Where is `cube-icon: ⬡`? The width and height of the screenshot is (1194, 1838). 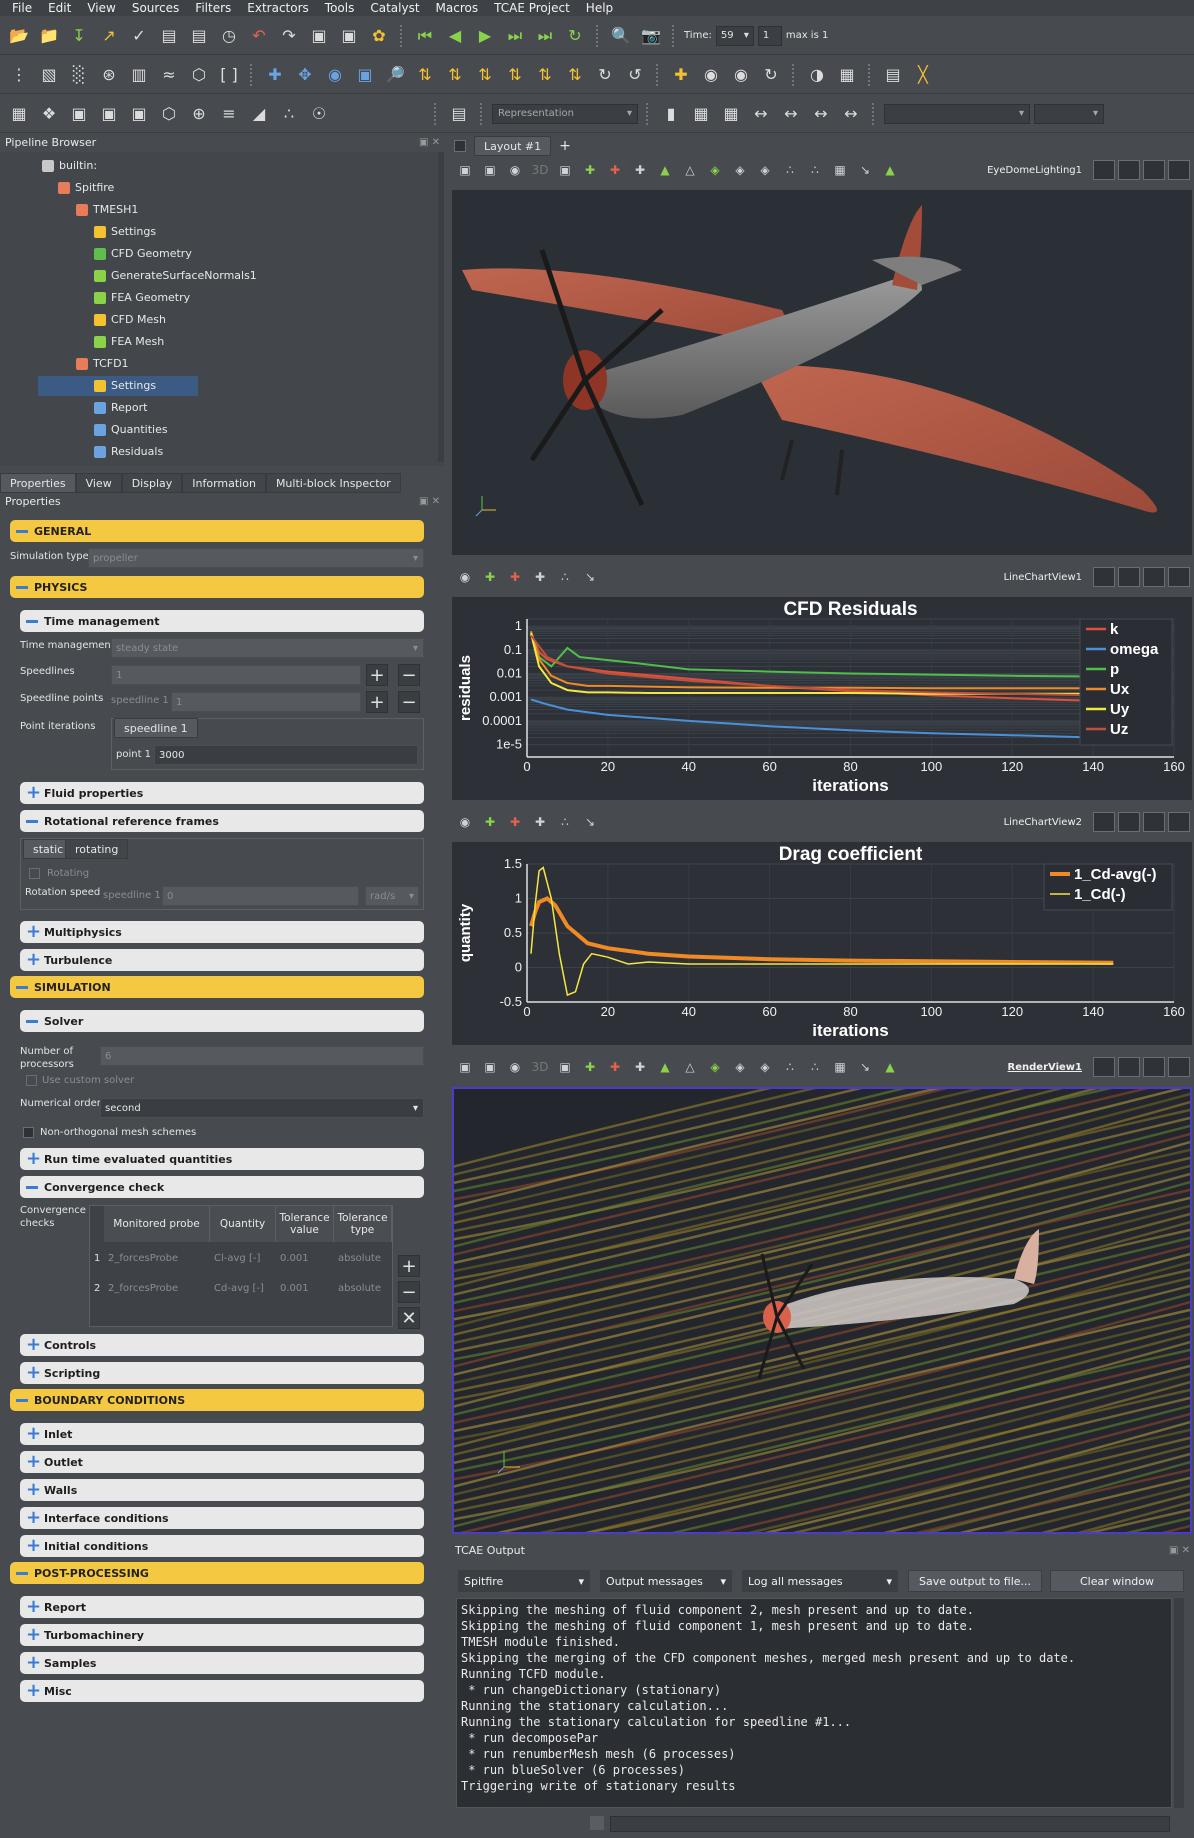 cube-icon: ⬡ is located at coordinates (199, 75).